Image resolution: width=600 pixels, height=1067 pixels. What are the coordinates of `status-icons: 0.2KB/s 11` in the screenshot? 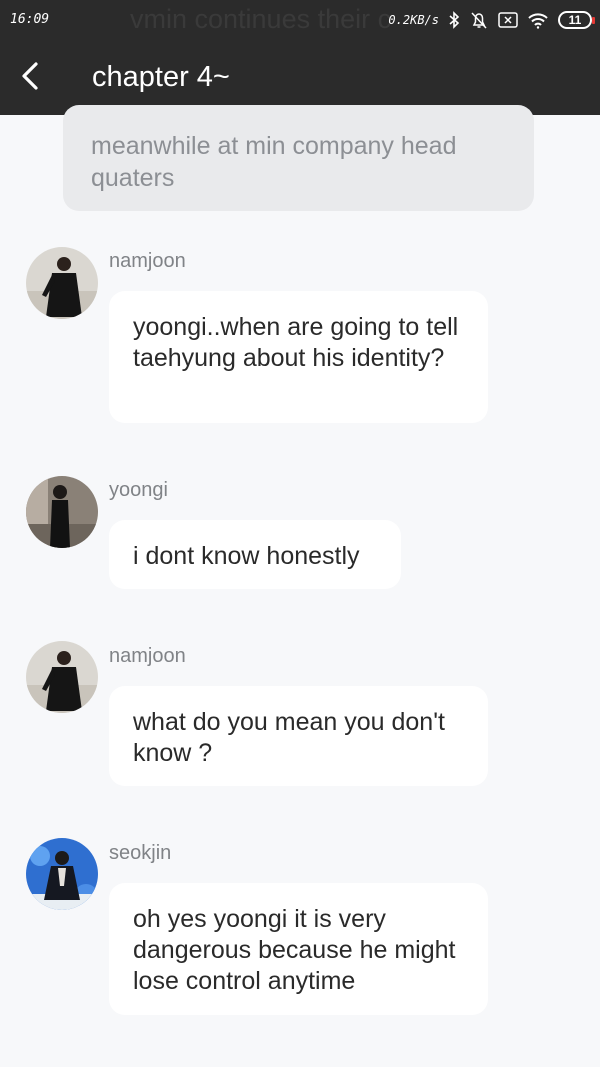 It's located at (491, 20).